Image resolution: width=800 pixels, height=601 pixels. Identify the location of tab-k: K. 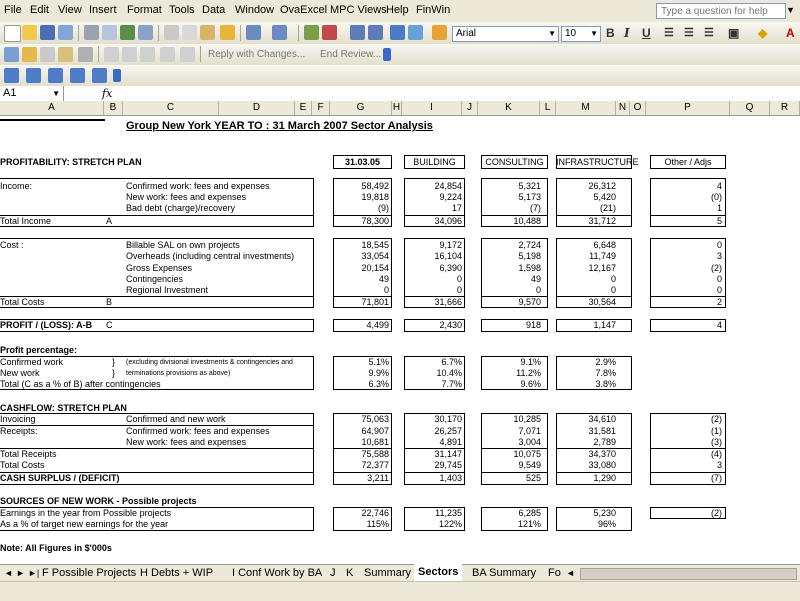
(349, 573).